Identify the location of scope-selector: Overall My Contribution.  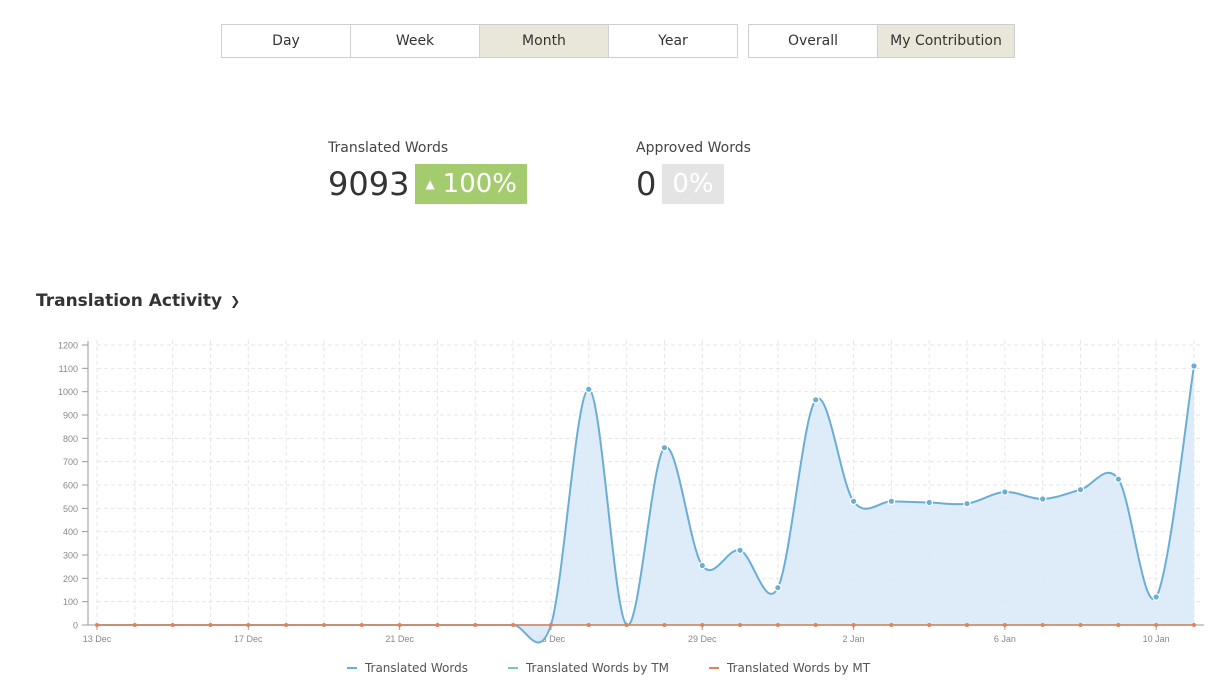
(881, 41).